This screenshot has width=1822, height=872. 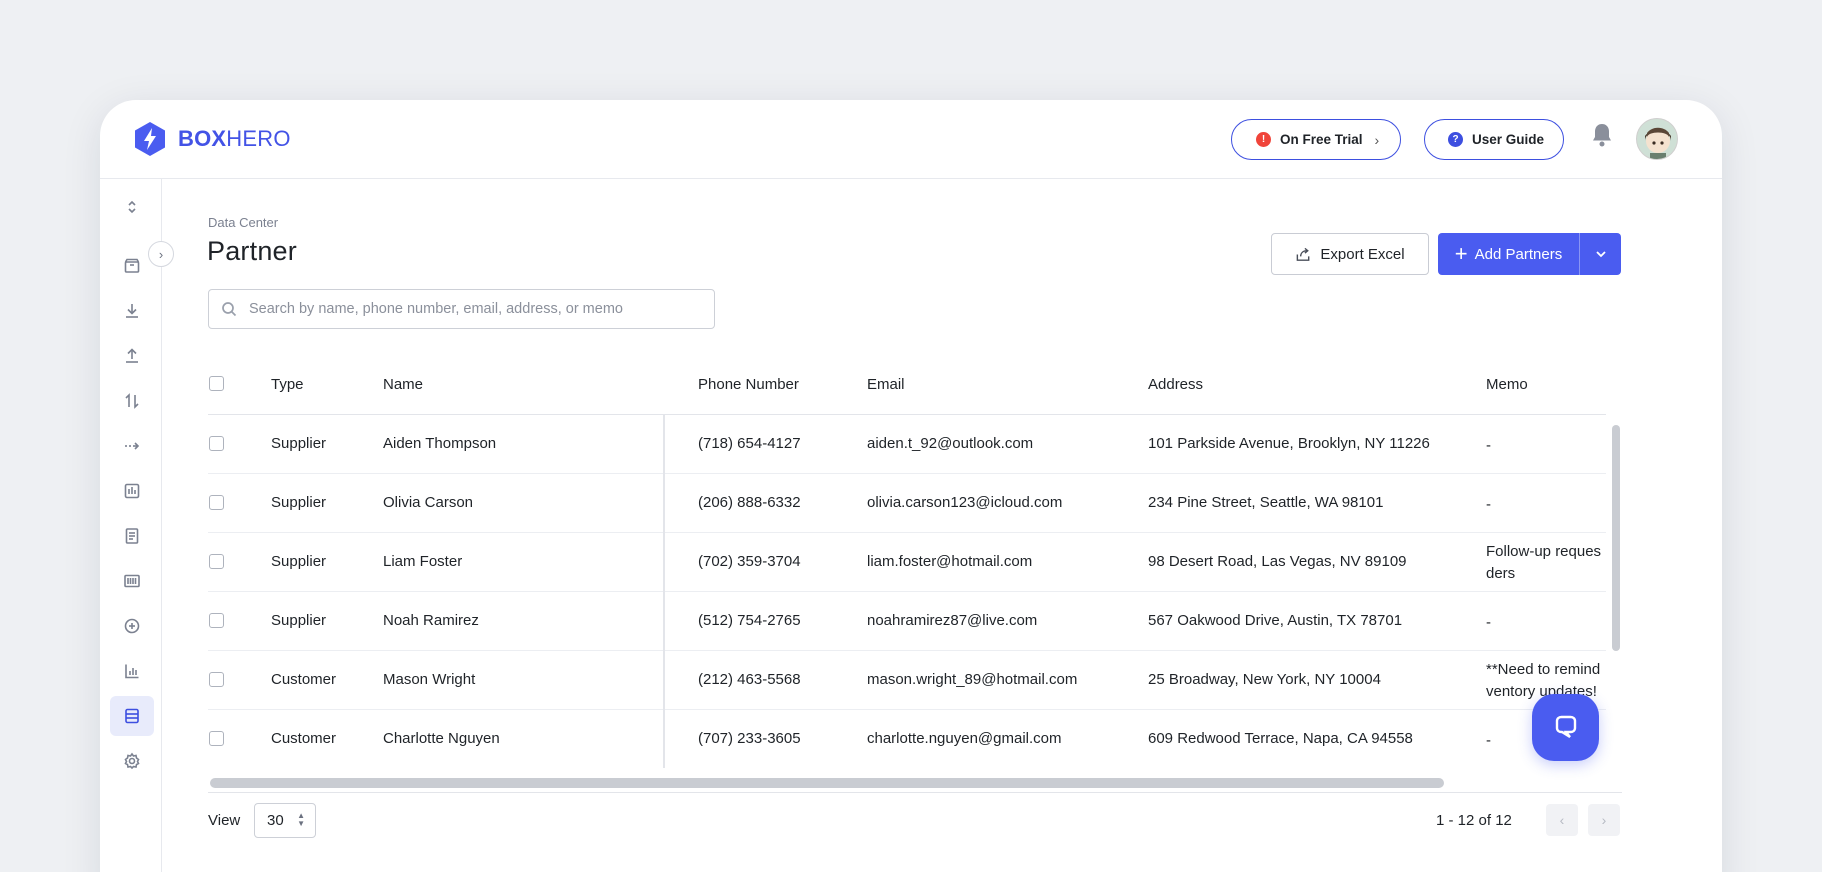 What do you see at coordinates (749, 679) in the screenshot?
I see `cell-phone: (212) 463-5568` at bounding box center [749, 679].